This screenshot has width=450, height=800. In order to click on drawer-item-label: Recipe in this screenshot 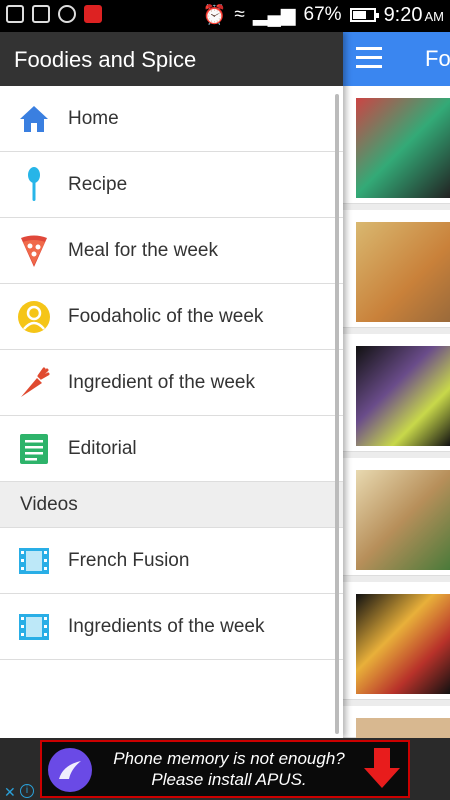, I will do `click(98, 184)`.